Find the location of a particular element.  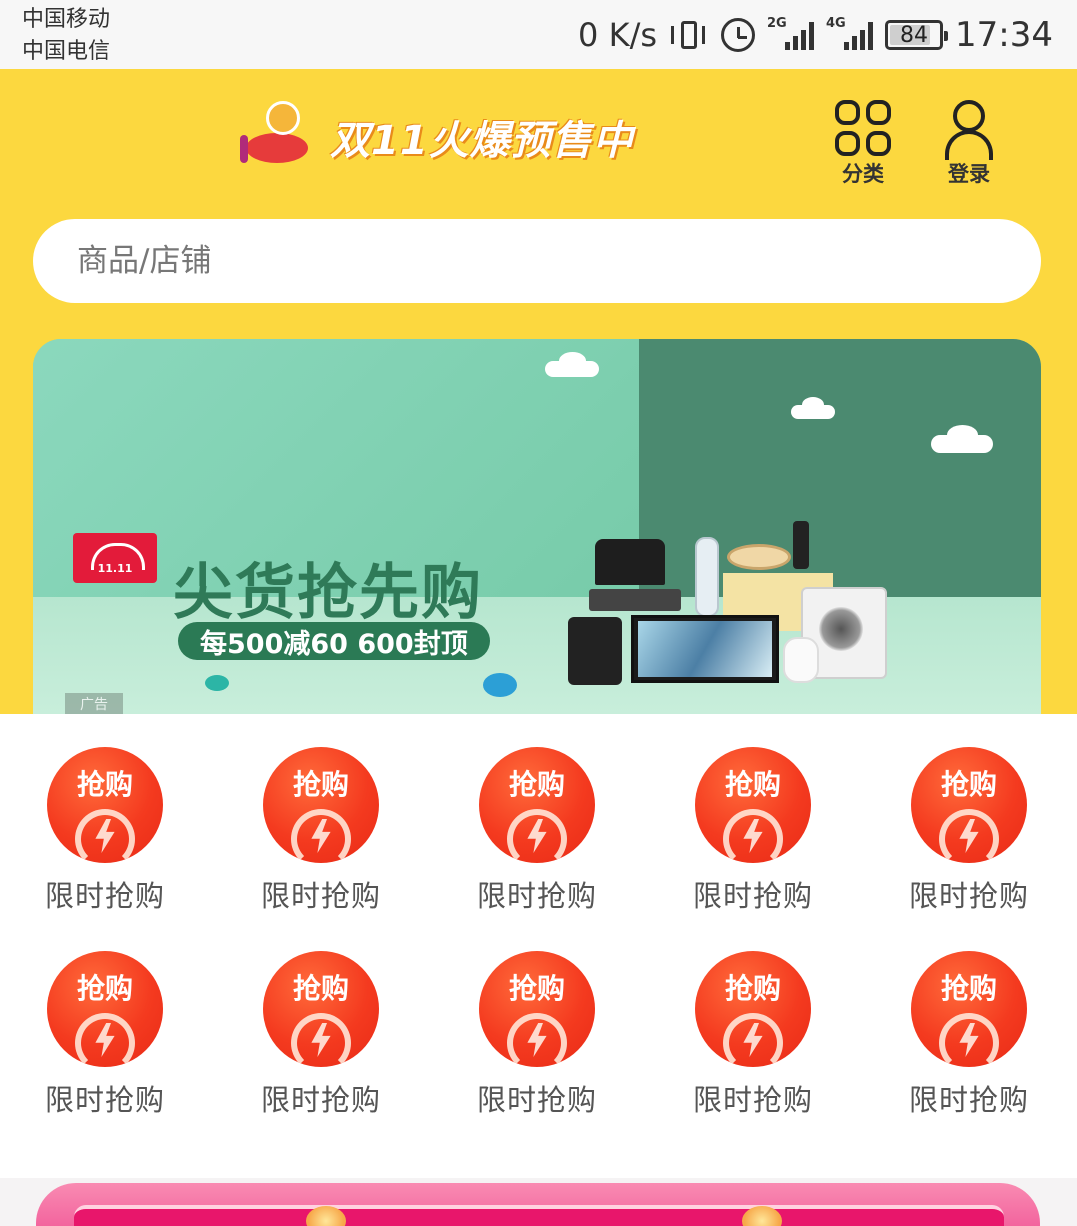

banner-subtitle: 每500减60 600封顶 is located at coordinates (334, 641).